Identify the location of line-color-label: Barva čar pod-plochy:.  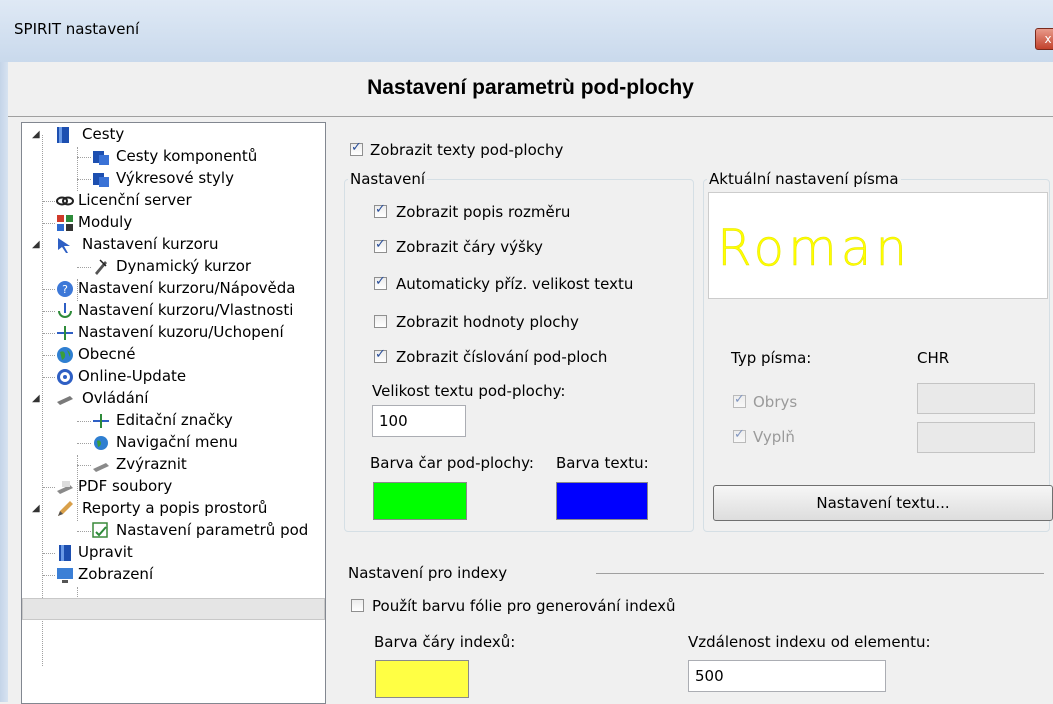
(452, 463).